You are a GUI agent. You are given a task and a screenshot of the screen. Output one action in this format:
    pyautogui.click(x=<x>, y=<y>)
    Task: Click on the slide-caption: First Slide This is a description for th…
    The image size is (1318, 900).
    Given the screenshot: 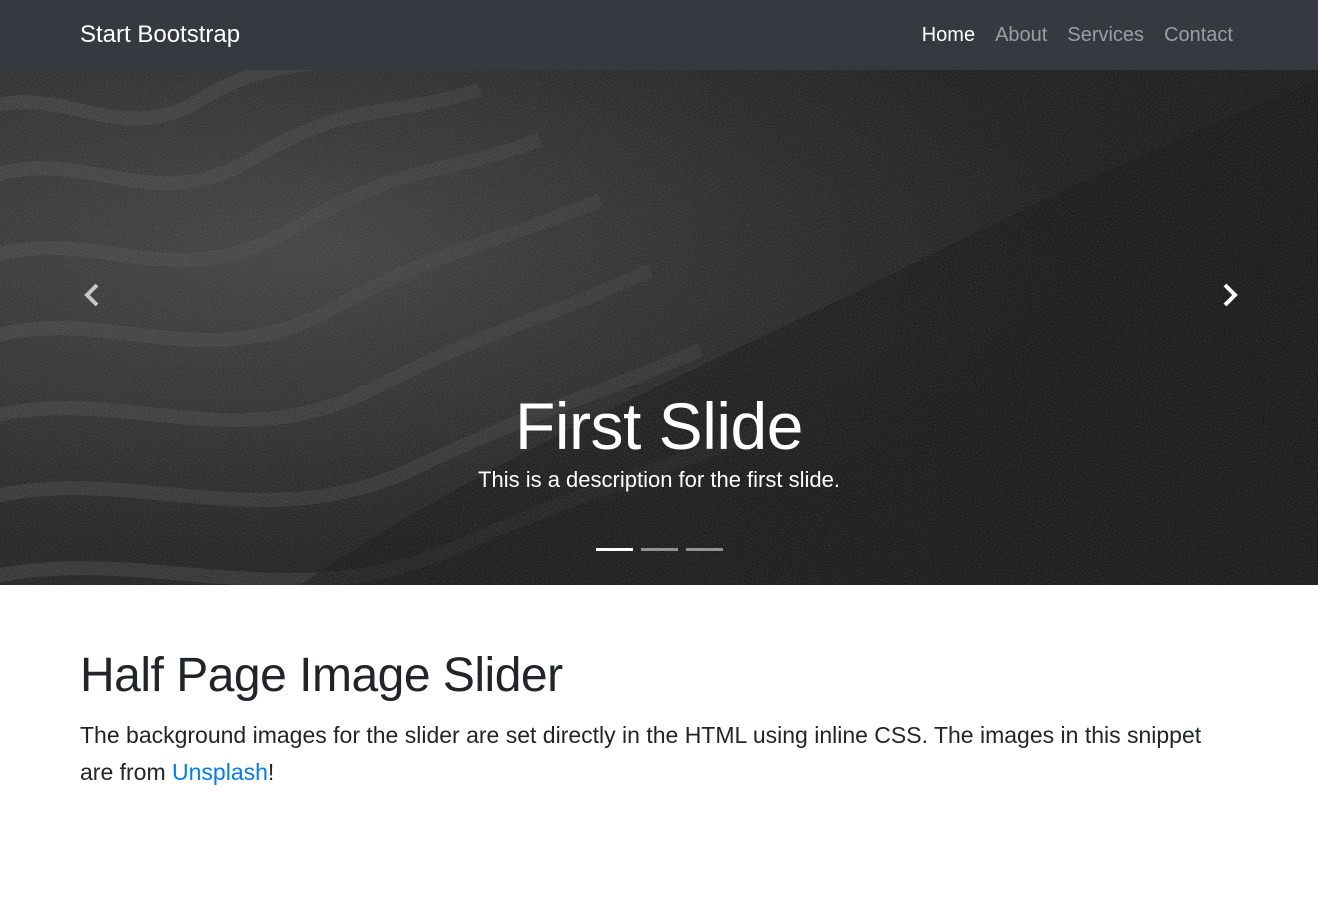 What is the action you would take?
    pyautogui.click(x=659, y=442)
    